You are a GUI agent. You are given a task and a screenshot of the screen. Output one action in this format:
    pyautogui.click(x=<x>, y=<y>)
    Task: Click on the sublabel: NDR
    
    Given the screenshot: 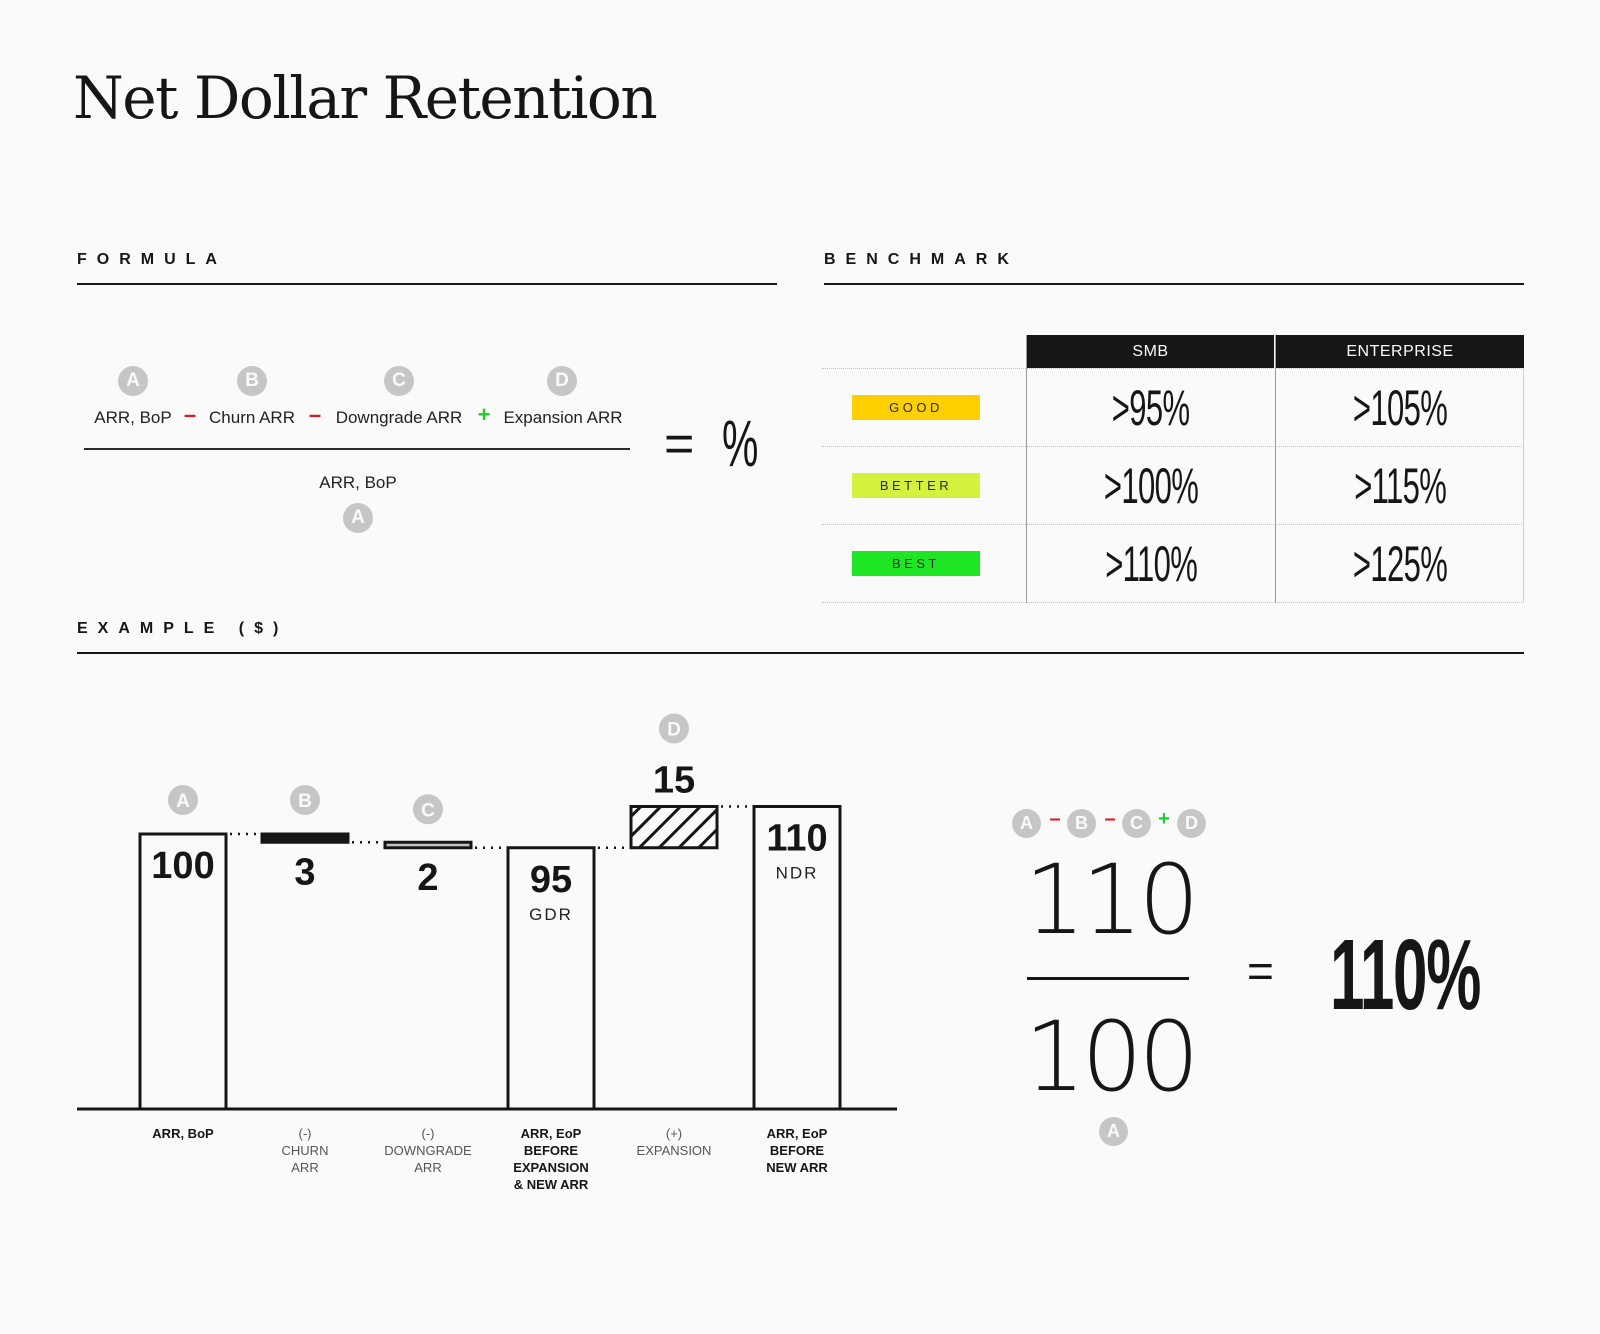 What is the action you would take?
    pyautogui.click(x=797, y=873)
    